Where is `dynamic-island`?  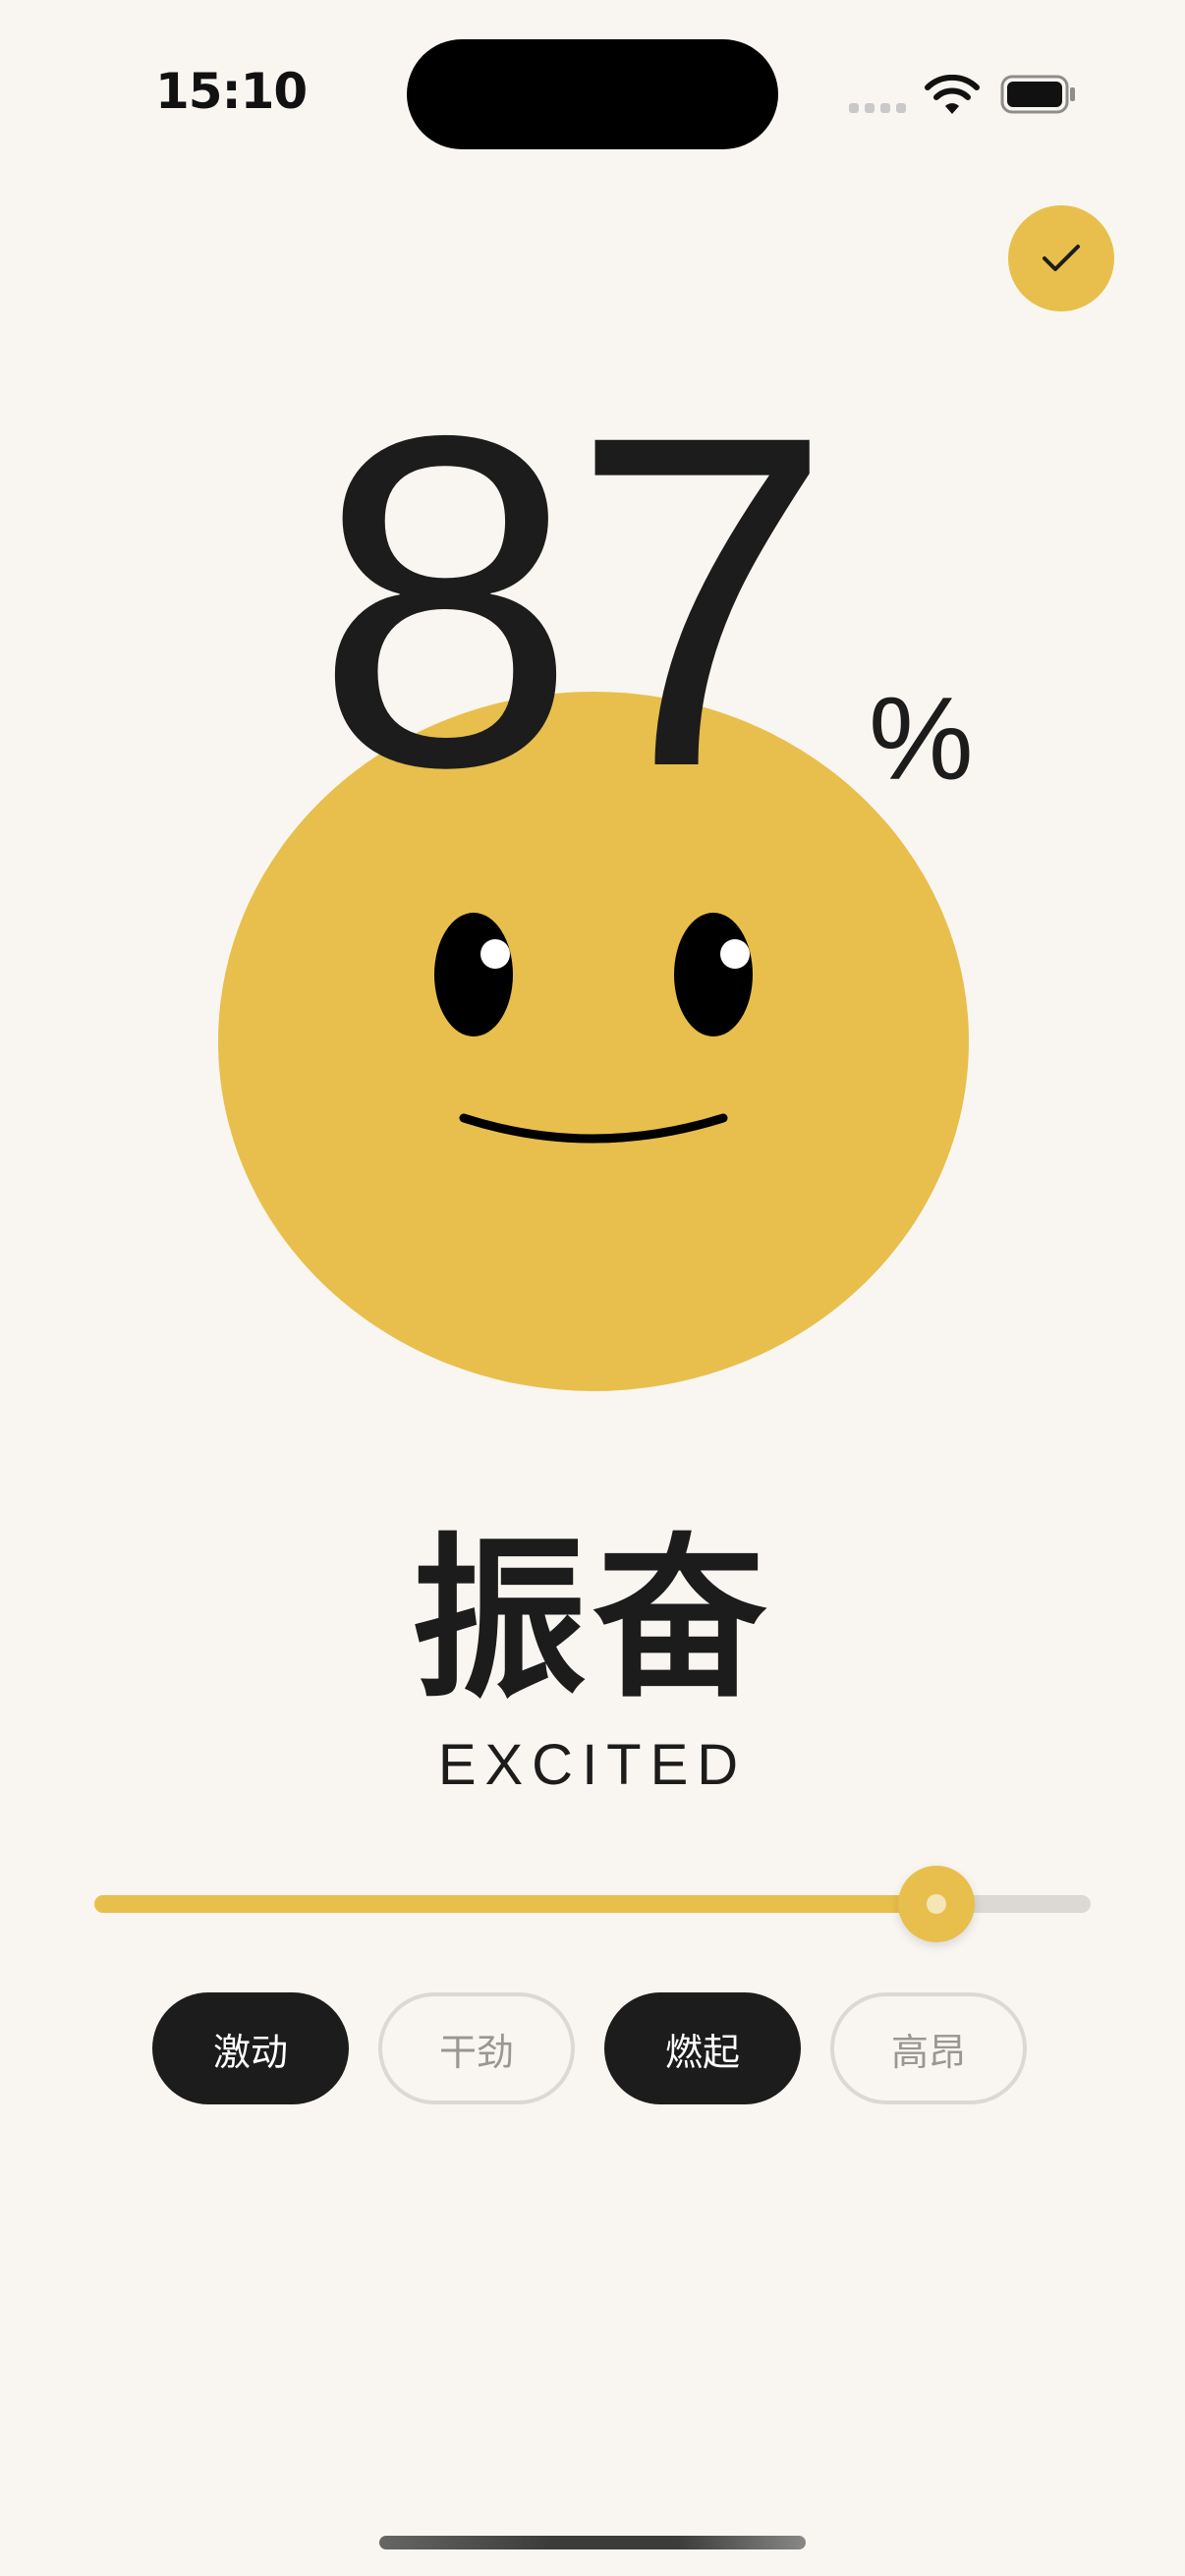
dynamic-island is located at coordinates (592, 94).